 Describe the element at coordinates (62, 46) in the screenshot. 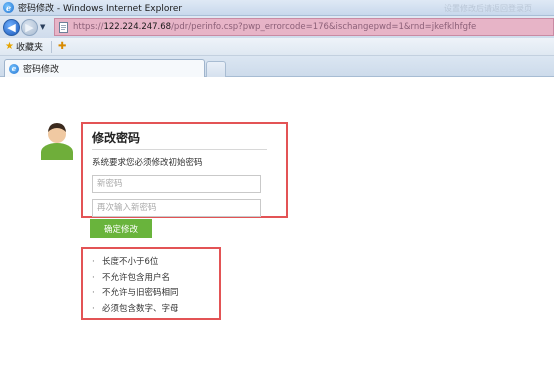

I see `add-favorite-icon: ✚` at that location.